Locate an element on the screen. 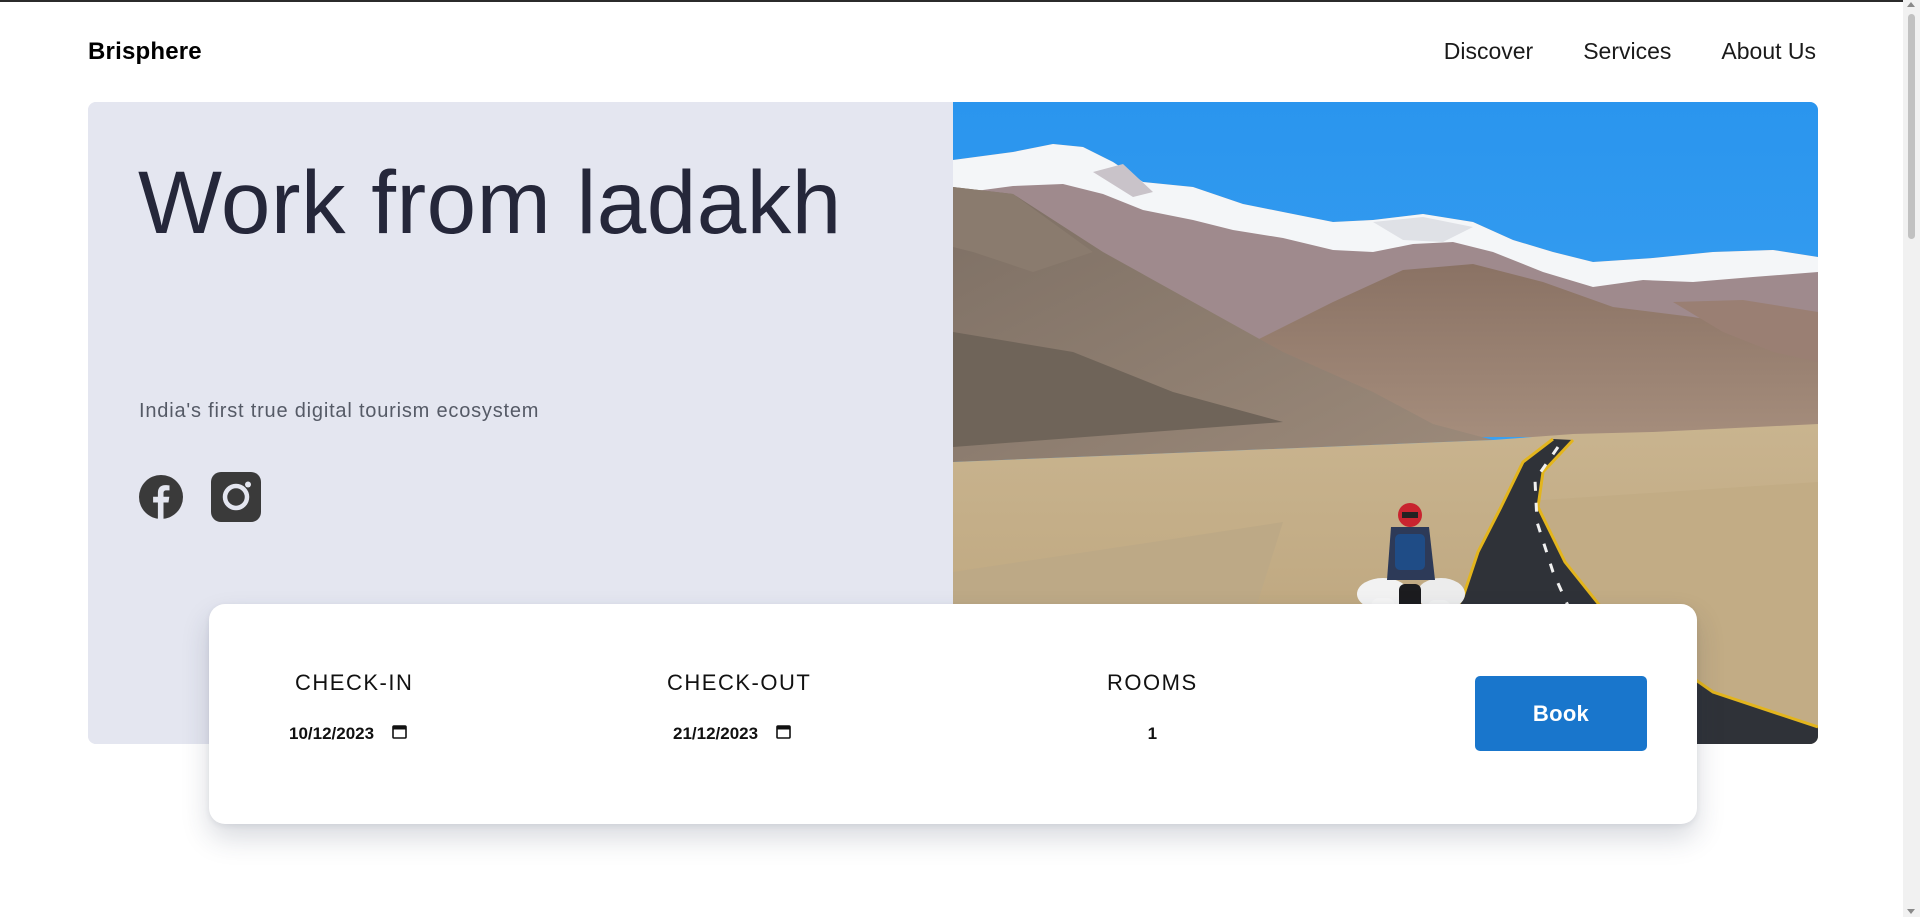 The image size is (1920, 917). scroll-up-arrow-icon is located at coordinates (1911, 4).